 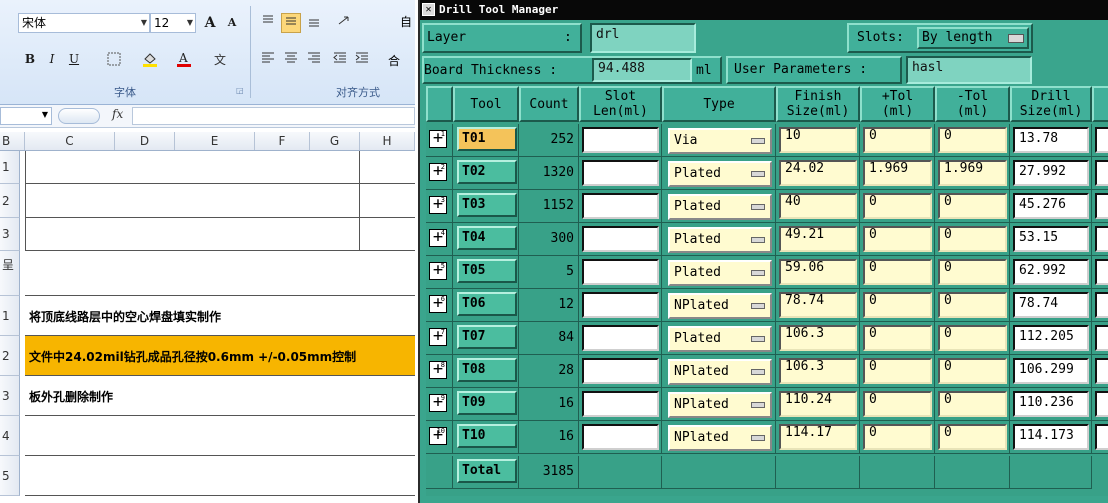 I want to click on finish-size-input: 10, so click(x=818, y=140).